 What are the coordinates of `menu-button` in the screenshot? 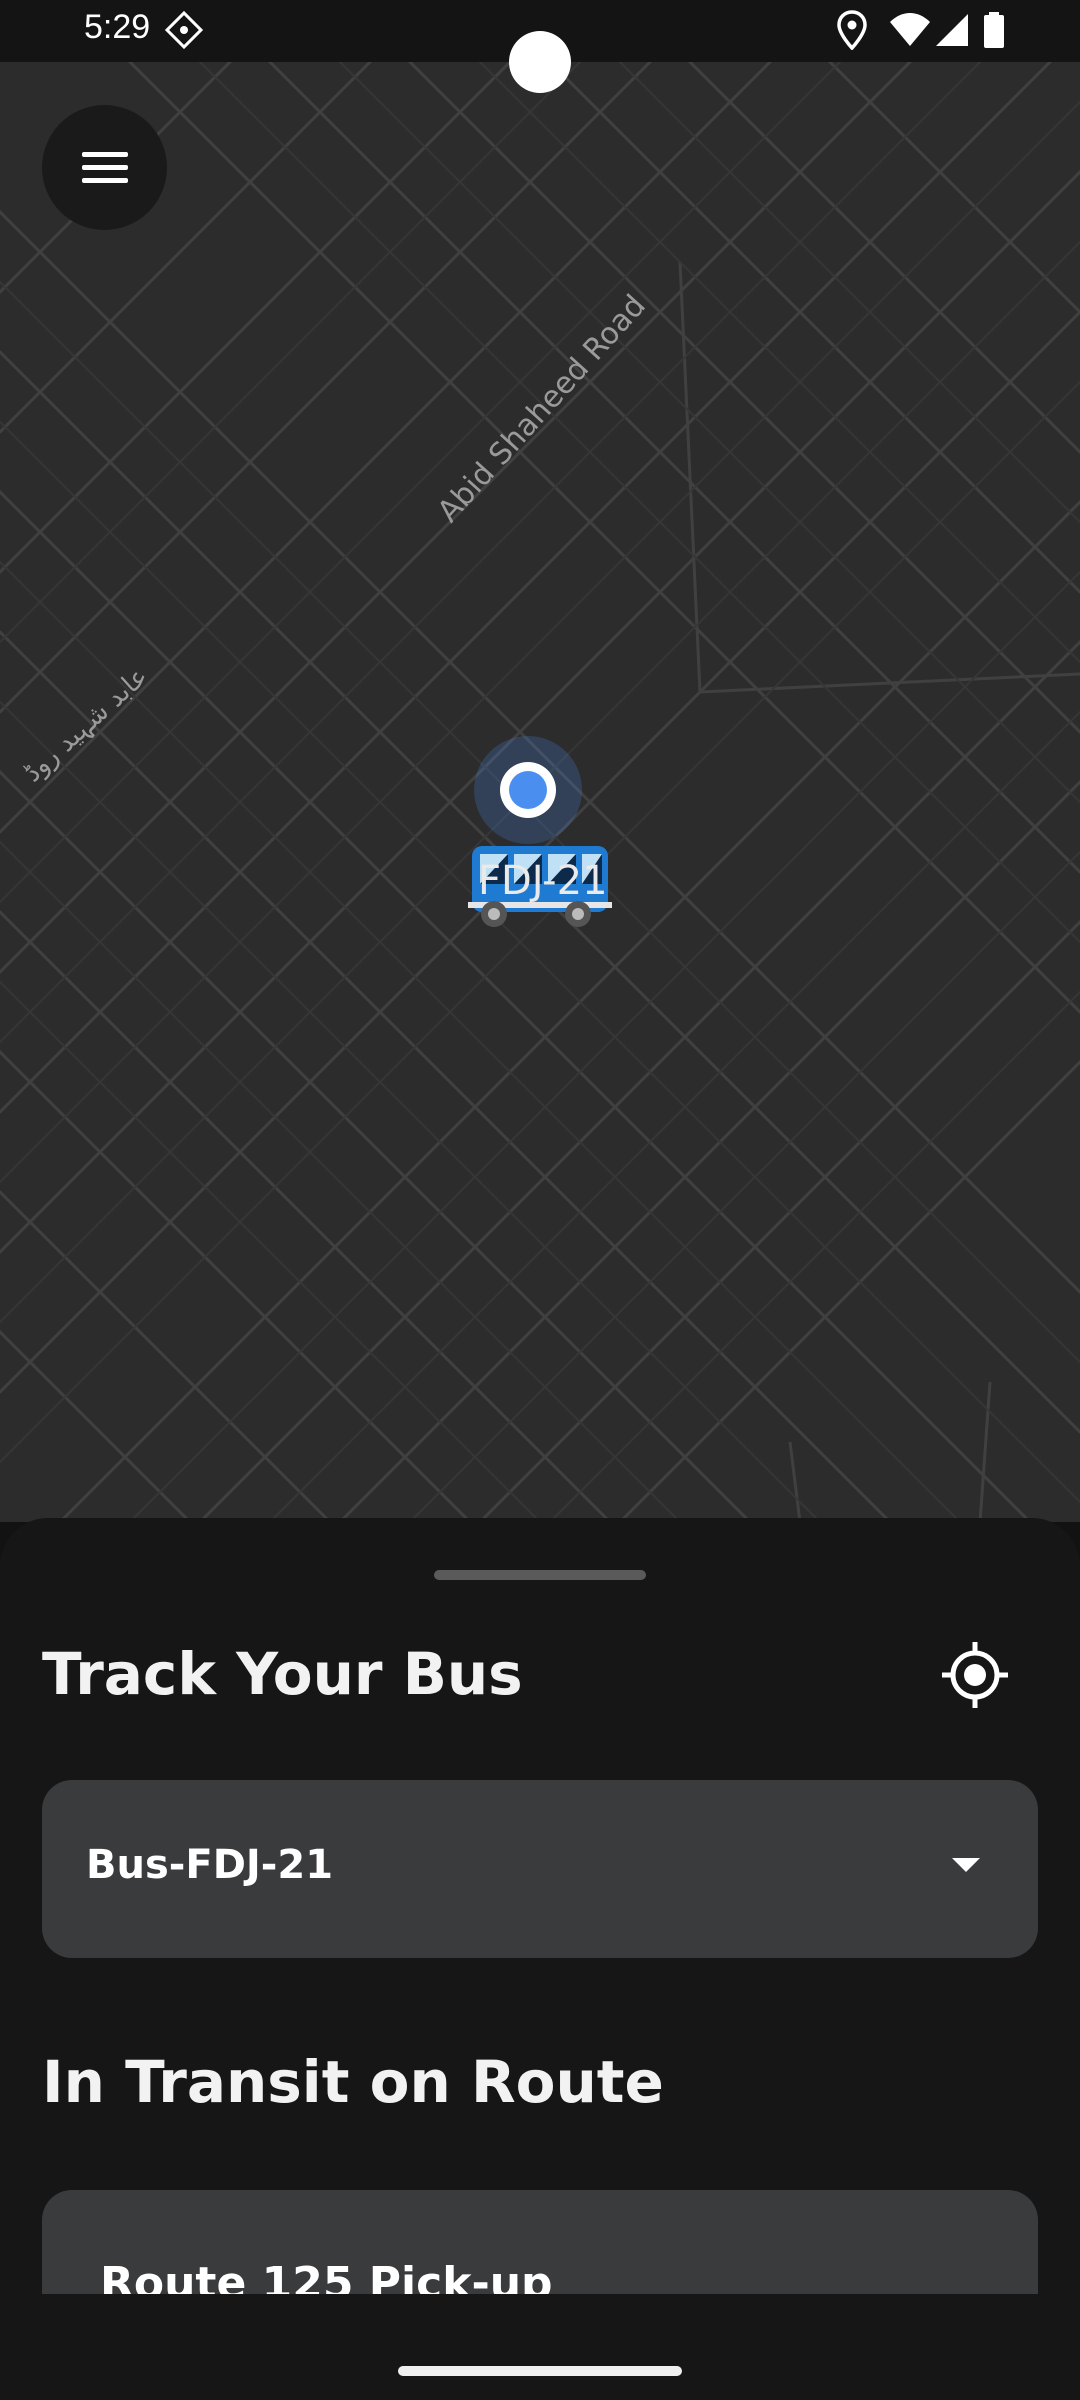 It's located at (104, 167).